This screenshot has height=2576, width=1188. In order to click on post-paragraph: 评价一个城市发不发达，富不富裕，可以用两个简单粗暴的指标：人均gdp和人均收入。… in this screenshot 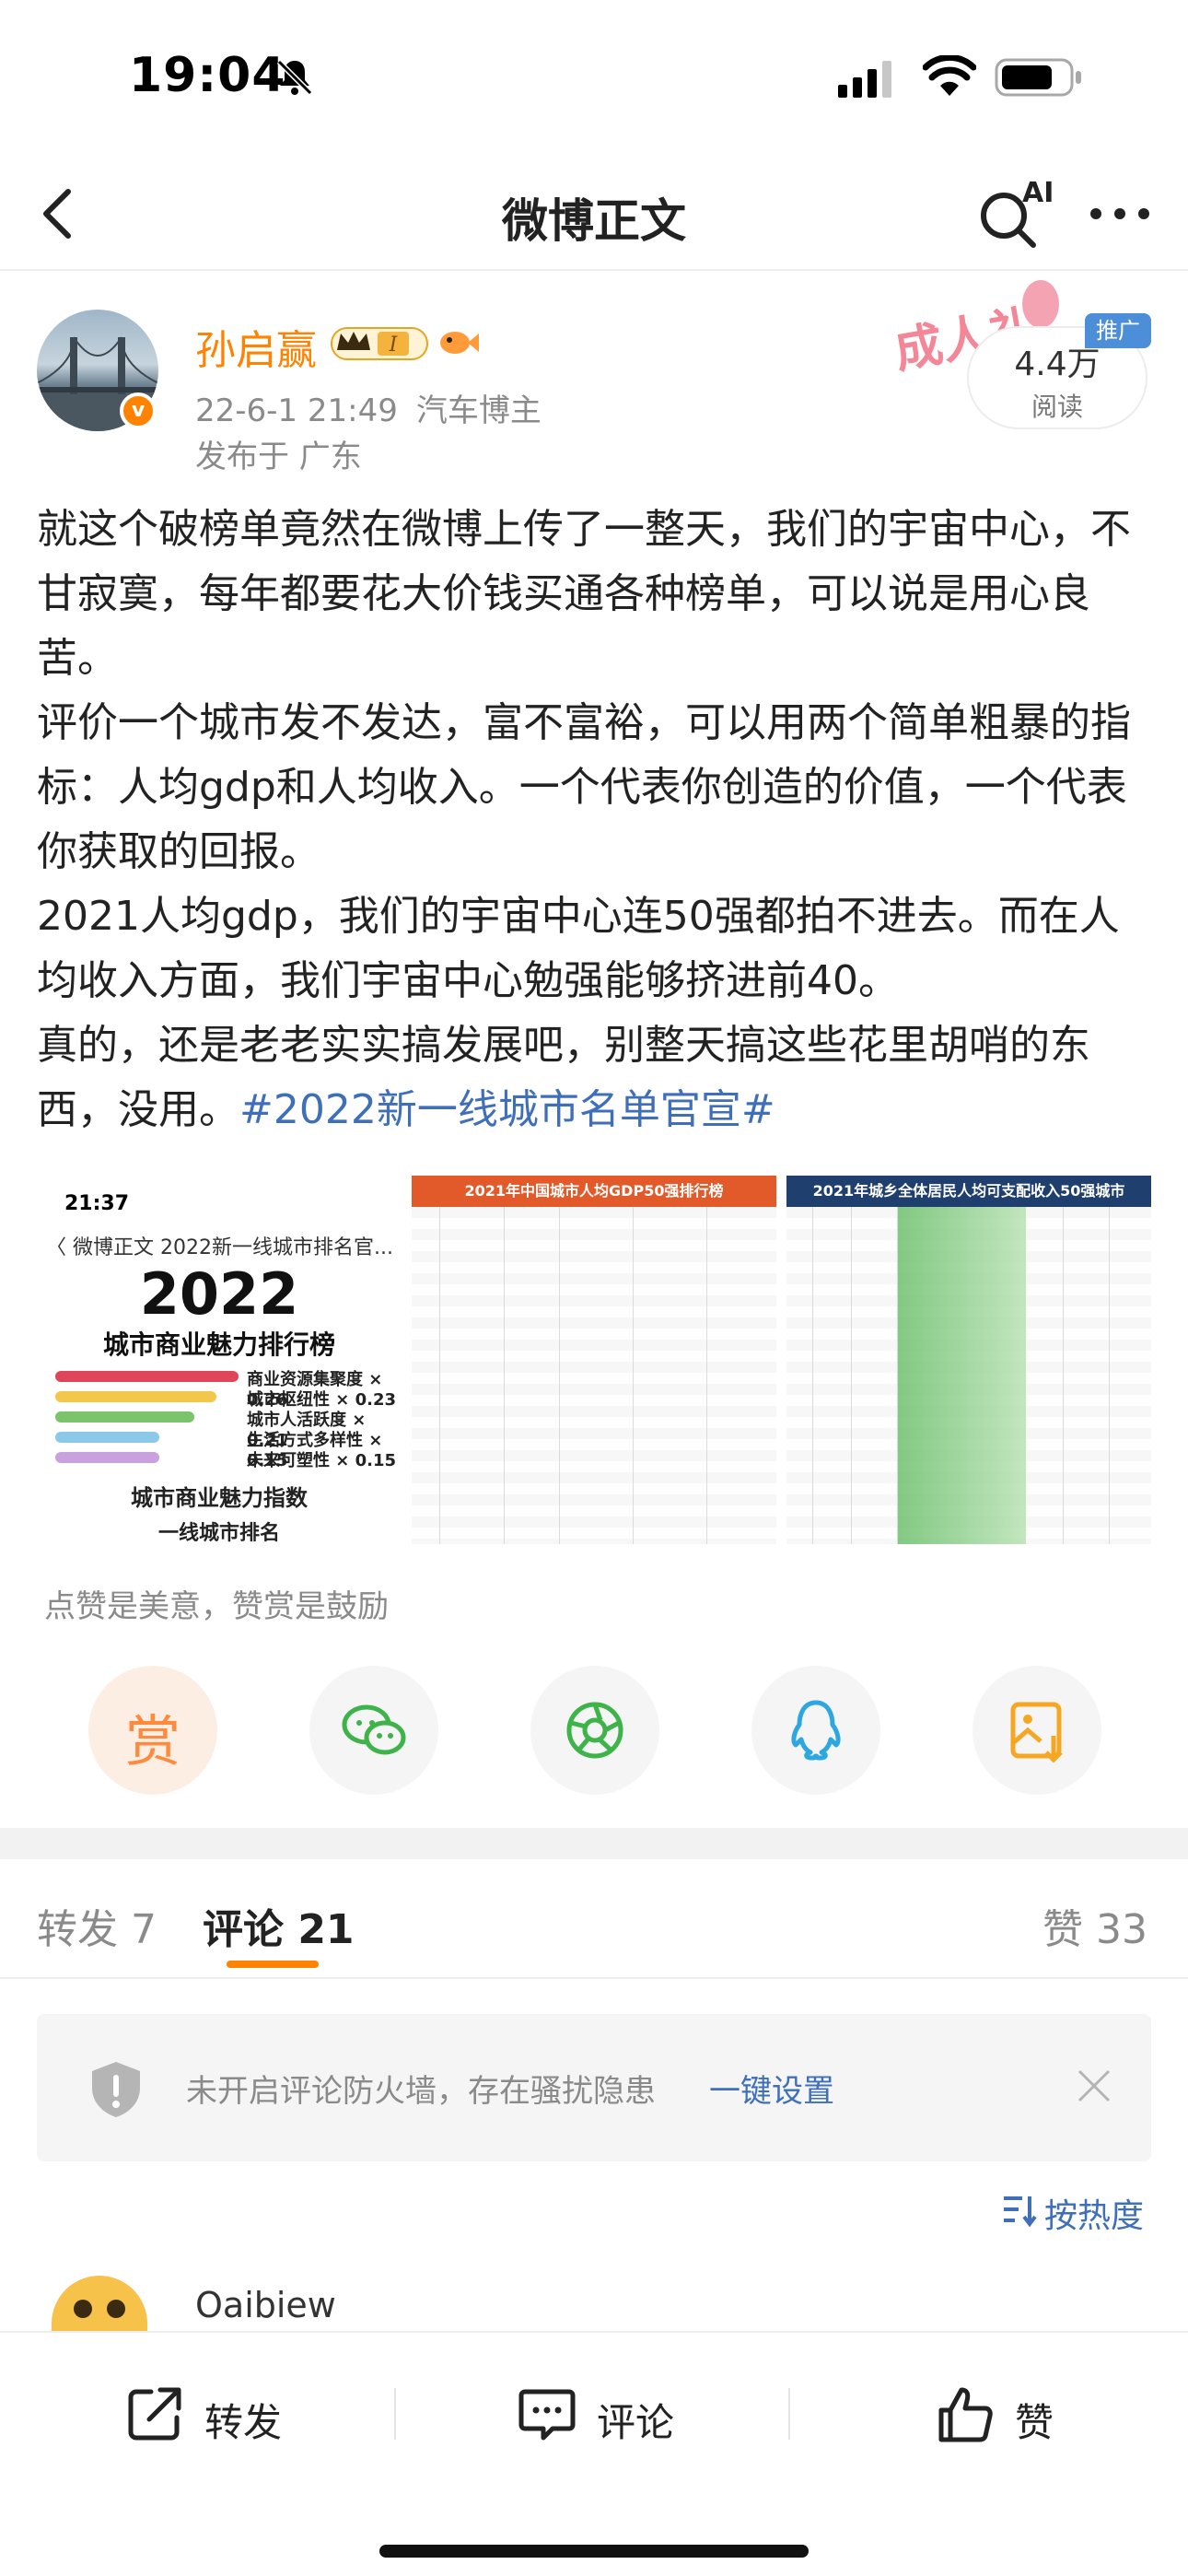, I will do `click(584, 787)`.